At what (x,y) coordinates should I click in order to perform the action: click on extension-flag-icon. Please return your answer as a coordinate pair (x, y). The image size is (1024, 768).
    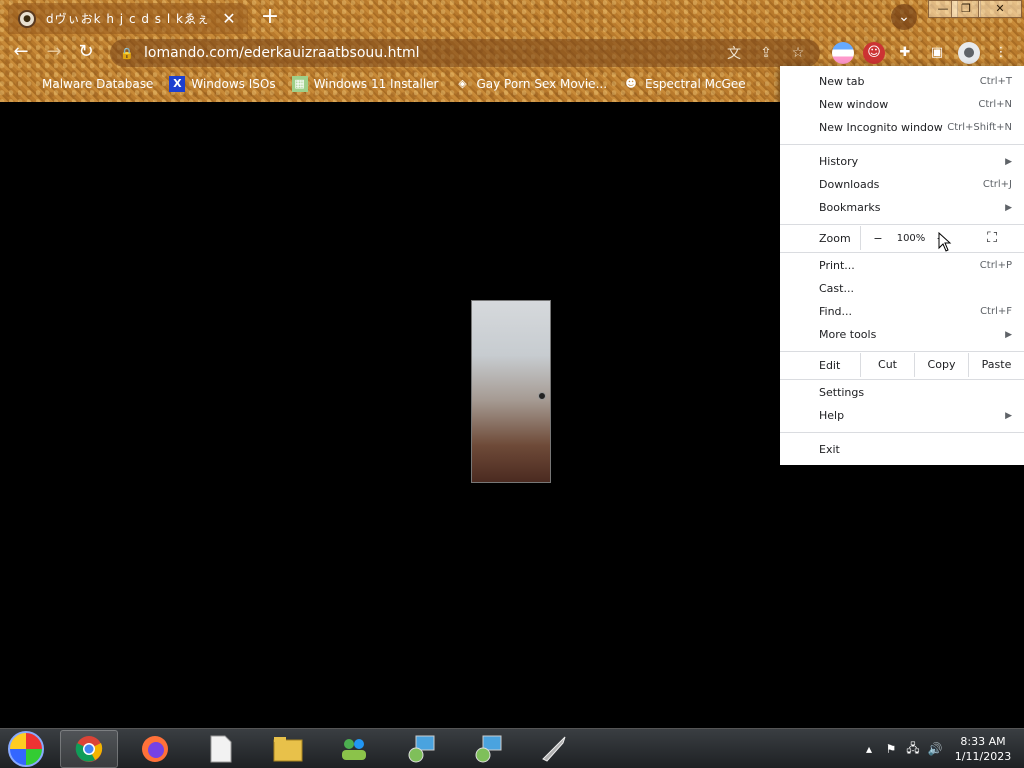
    Looking at the image, I should click on (843, 53).